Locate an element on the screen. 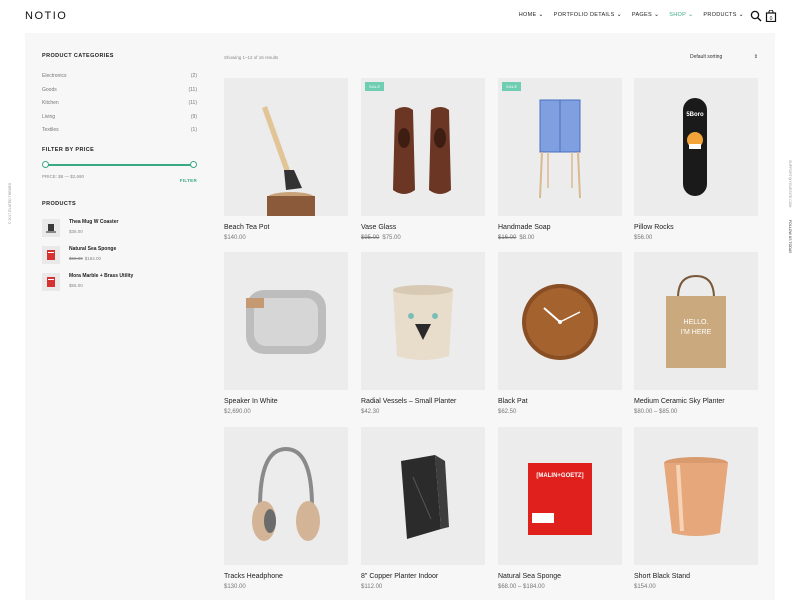 The width and height of the screenshot is (800, 600). widget-product-item: Thea Mug W Coaster $35.00 is located at coordinates (119, 227).